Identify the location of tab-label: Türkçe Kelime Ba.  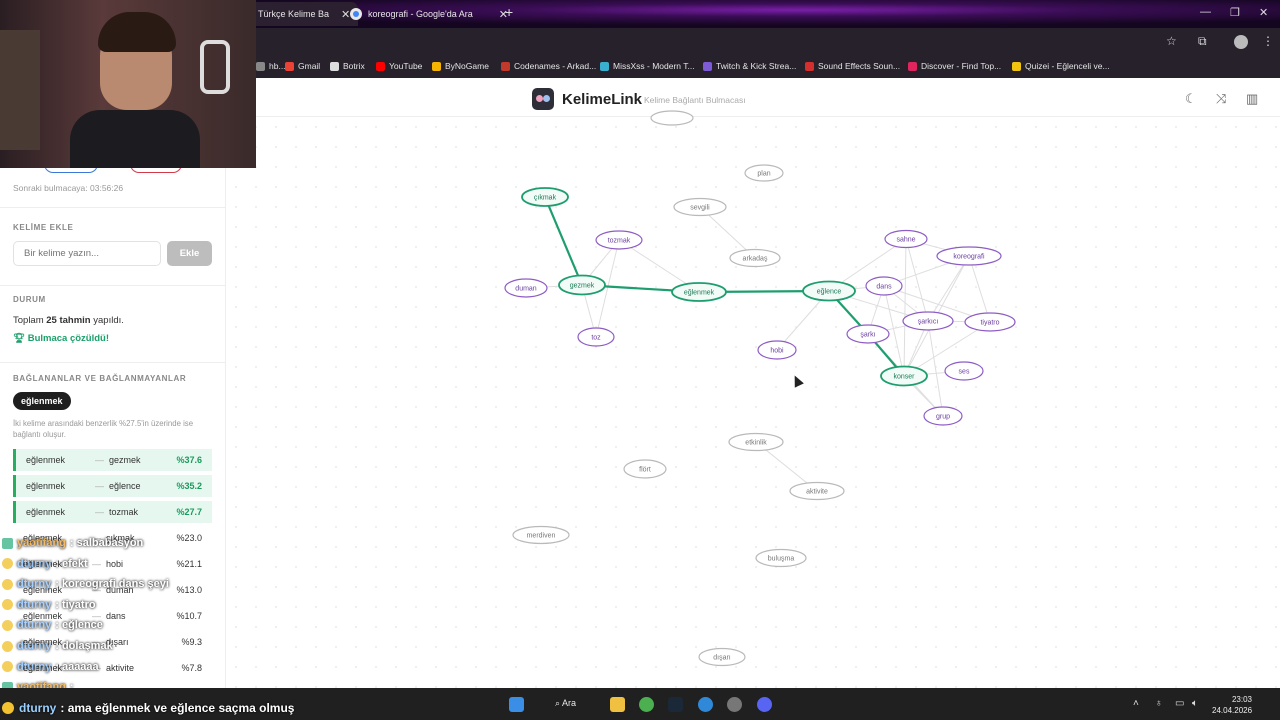
(294, 14).